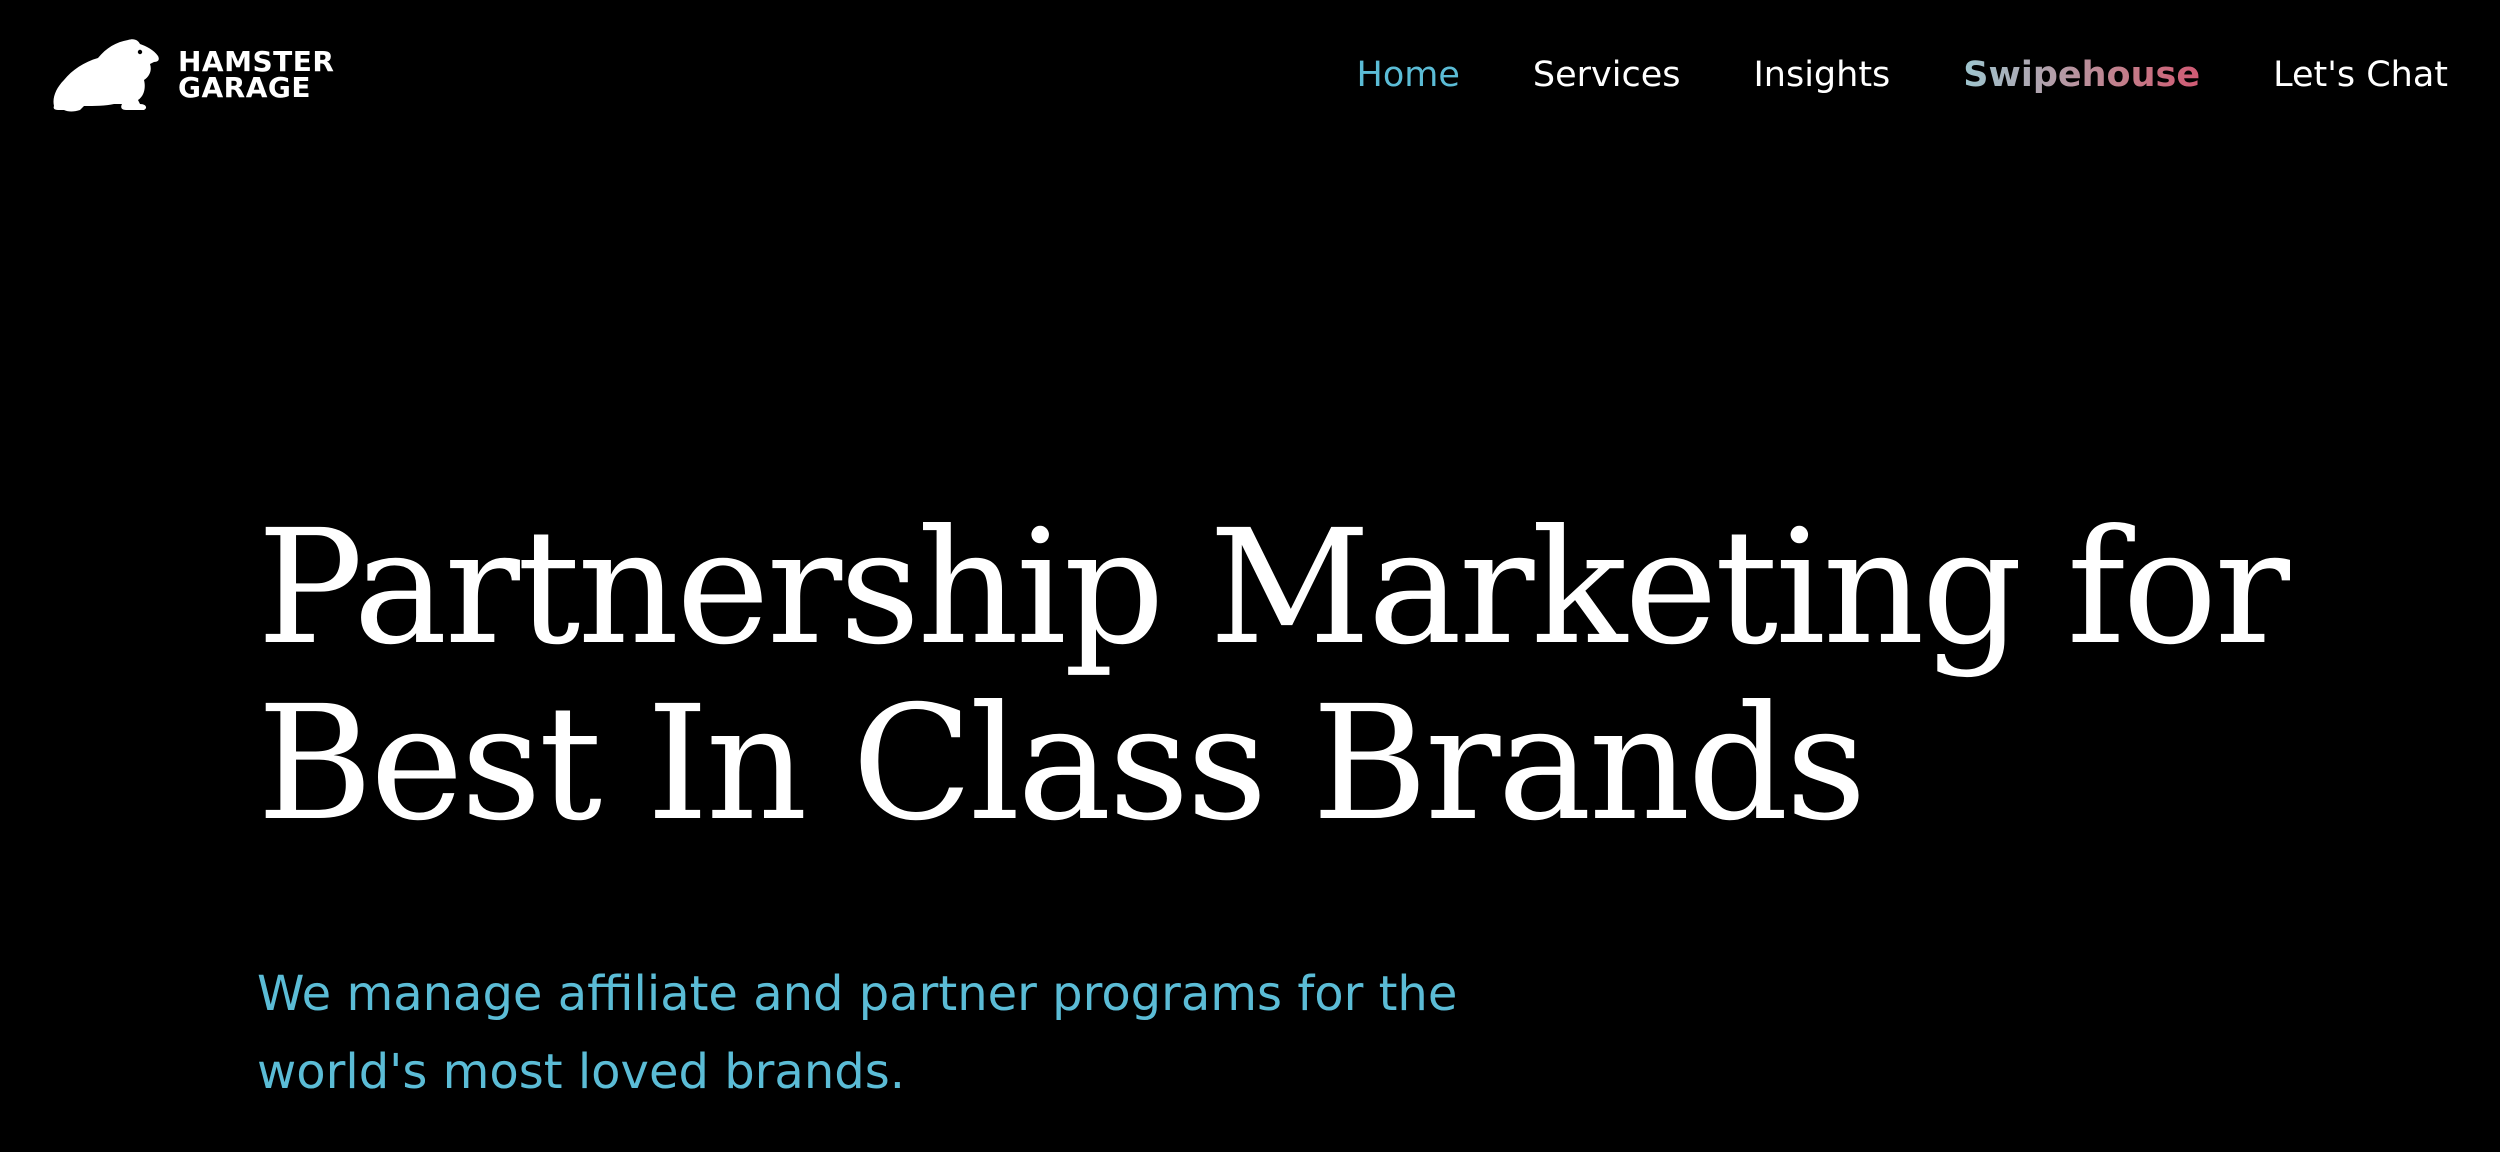 The width and height of the screenshot is (2500, 1152). I want to click on logo-wordmark: HAMSTER GARAGE, so click(256, 76).